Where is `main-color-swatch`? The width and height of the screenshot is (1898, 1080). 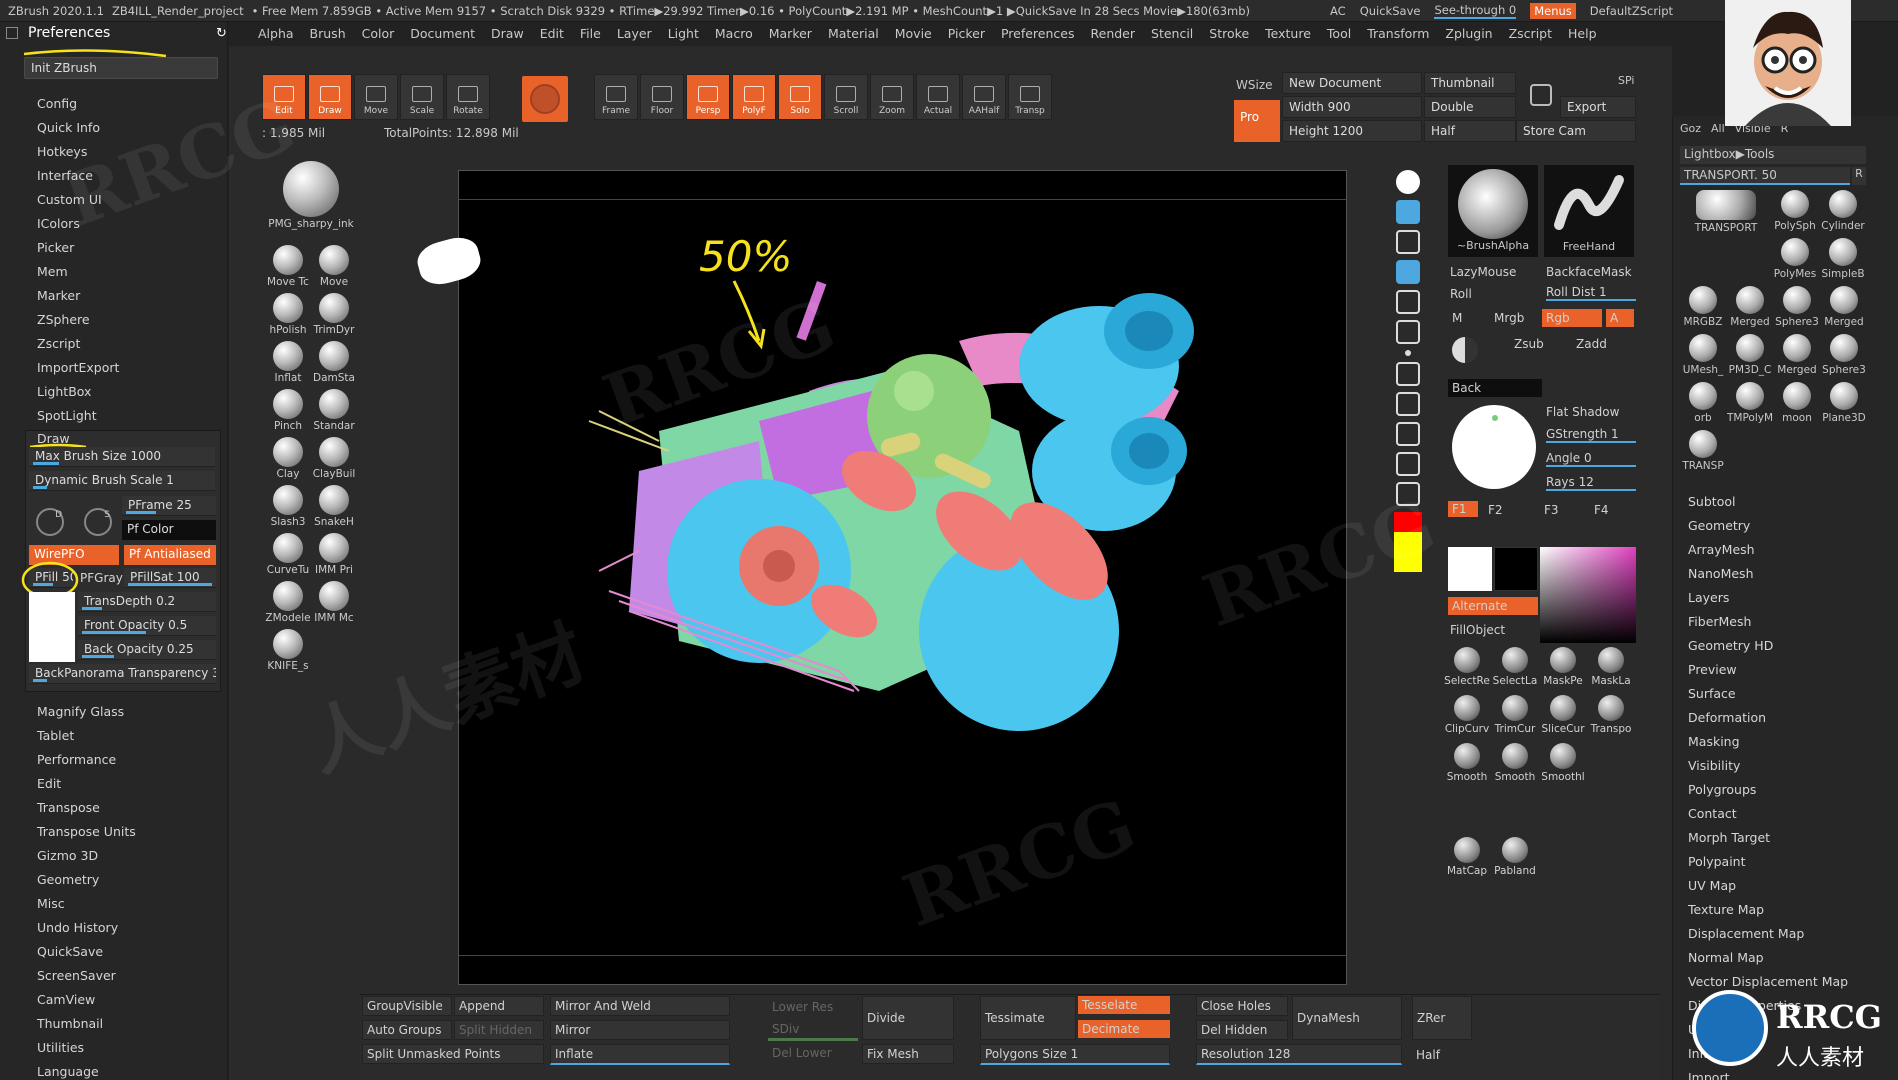 main-color-swatch is located at coordinates (1470, 569).